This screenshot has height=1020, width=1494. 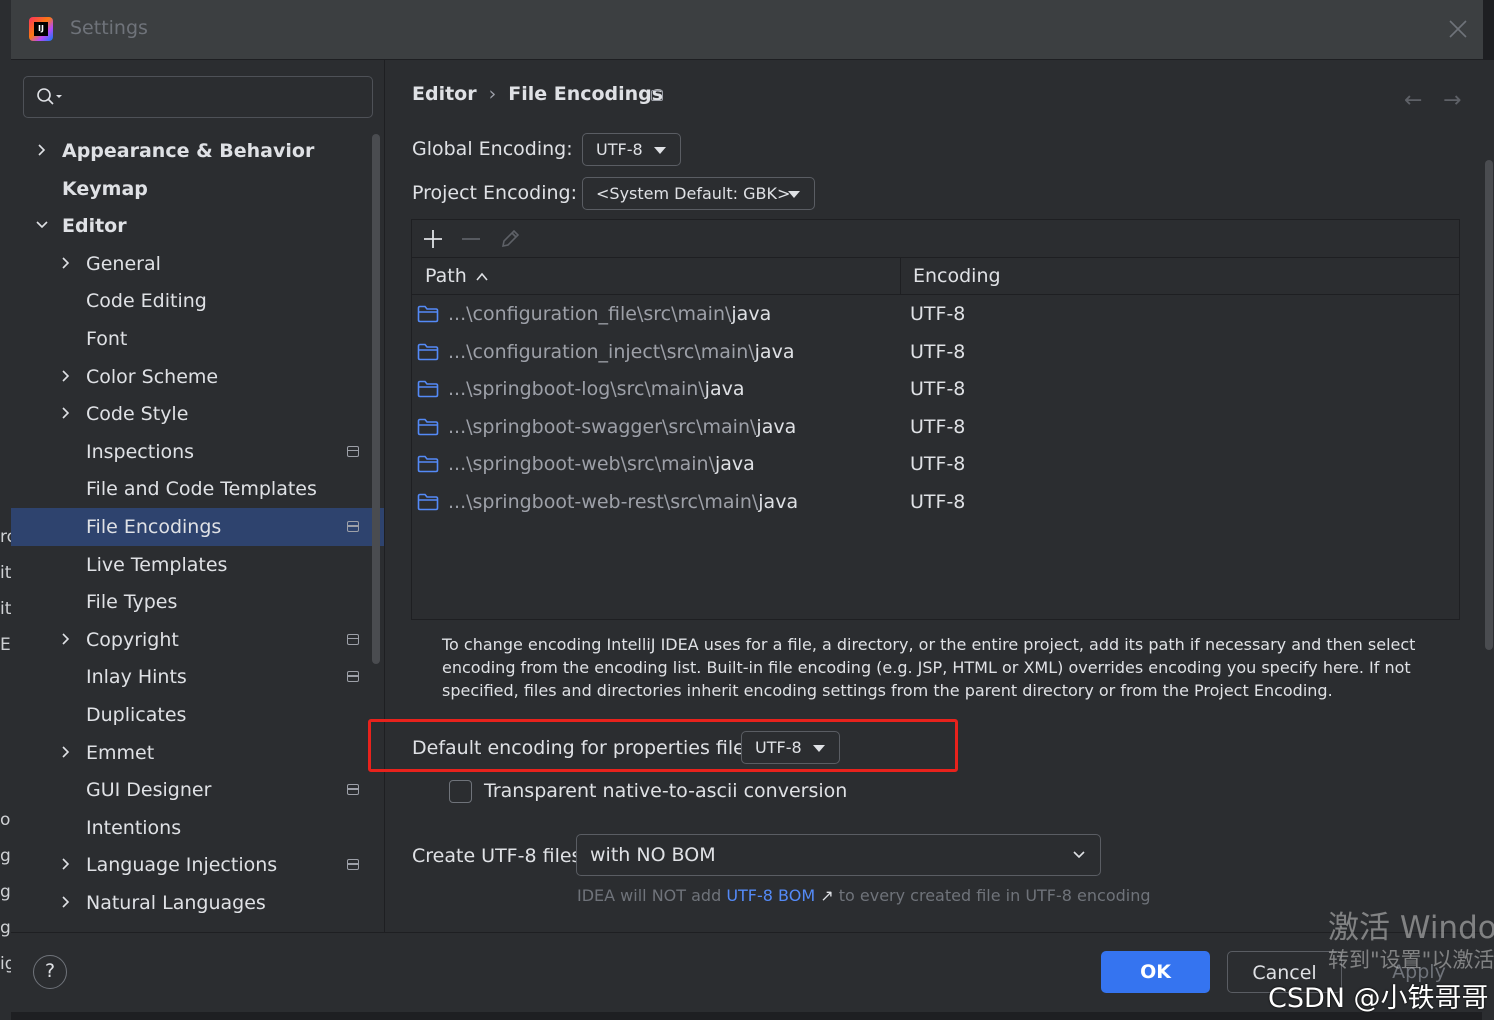 I want to click on encoding-column-header: Encoding, so click(x=957, y=276).